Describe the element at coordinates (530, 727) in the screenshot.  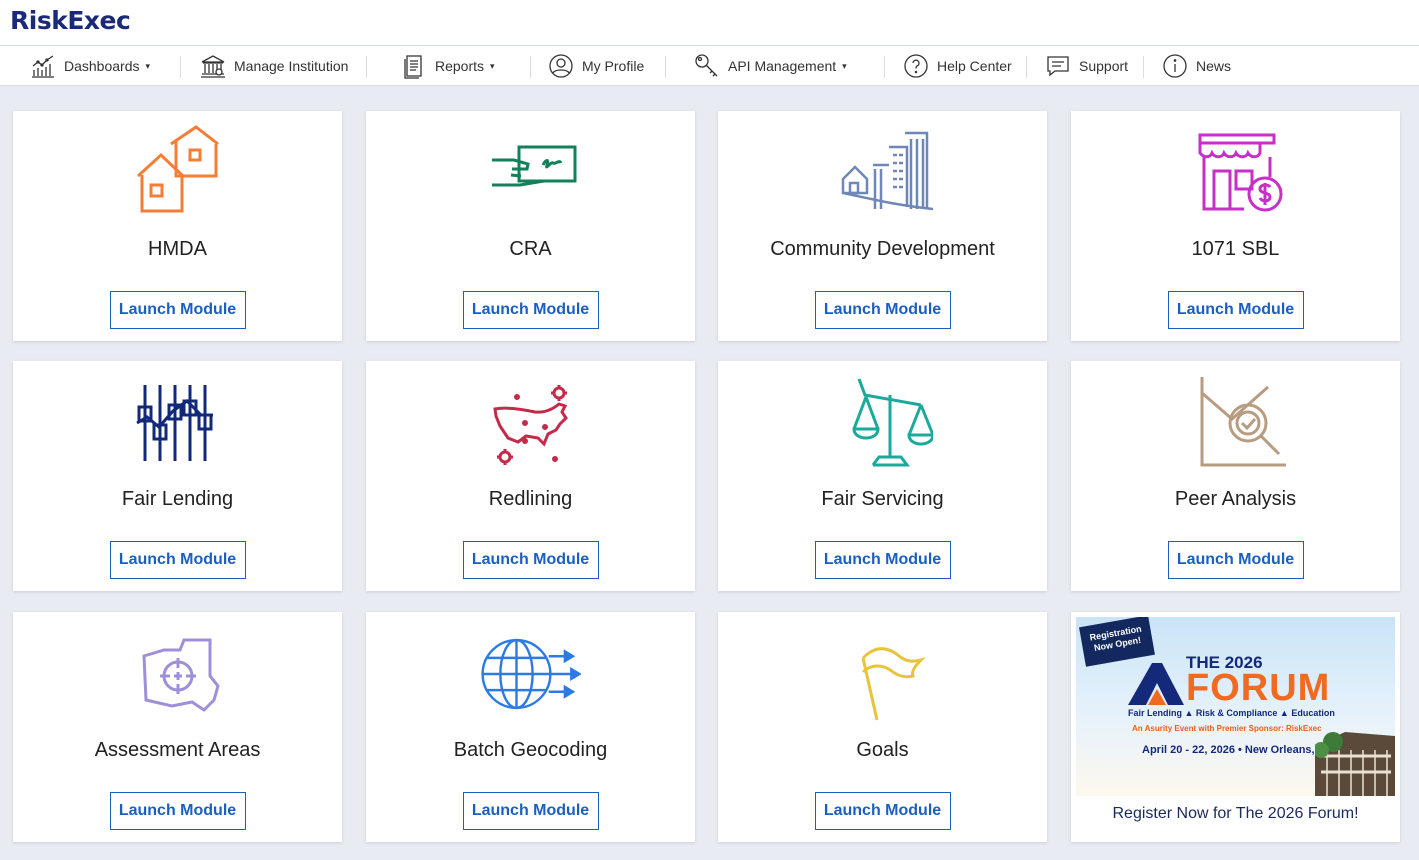
I see `module-card-batch-geocoding: Batch Geocoding Launch Module` at that location.